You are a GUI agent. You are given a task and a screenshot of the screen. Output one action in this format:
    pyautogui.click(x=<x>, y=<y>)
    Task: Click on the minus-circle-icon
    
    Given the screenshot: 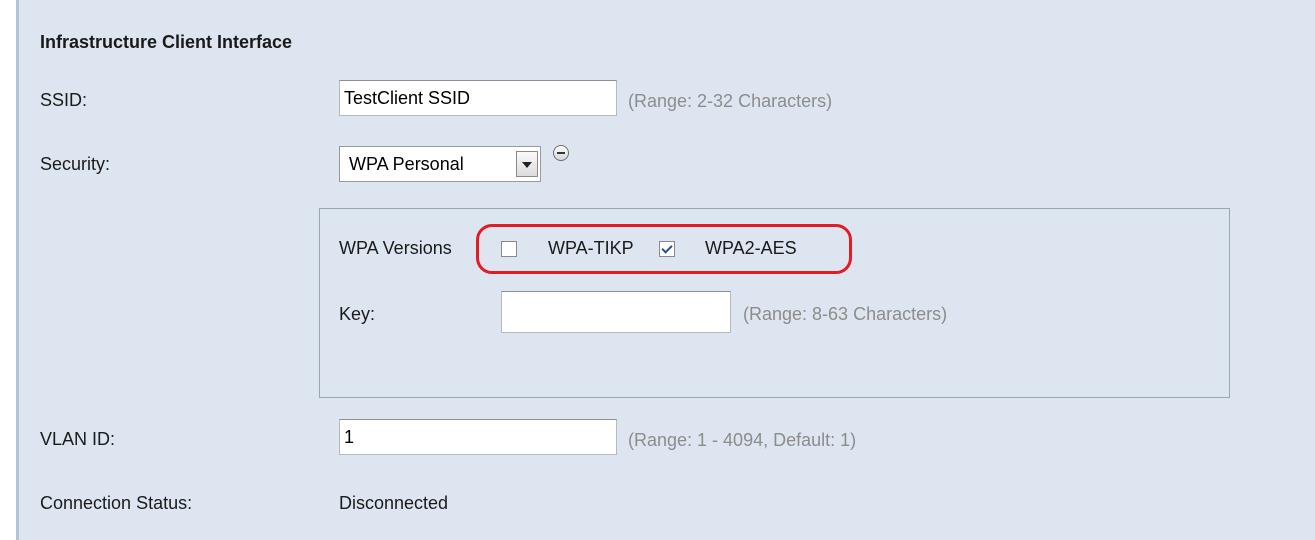 What is the action you would take?
    pyautogui.click(x=561, y=153)
    